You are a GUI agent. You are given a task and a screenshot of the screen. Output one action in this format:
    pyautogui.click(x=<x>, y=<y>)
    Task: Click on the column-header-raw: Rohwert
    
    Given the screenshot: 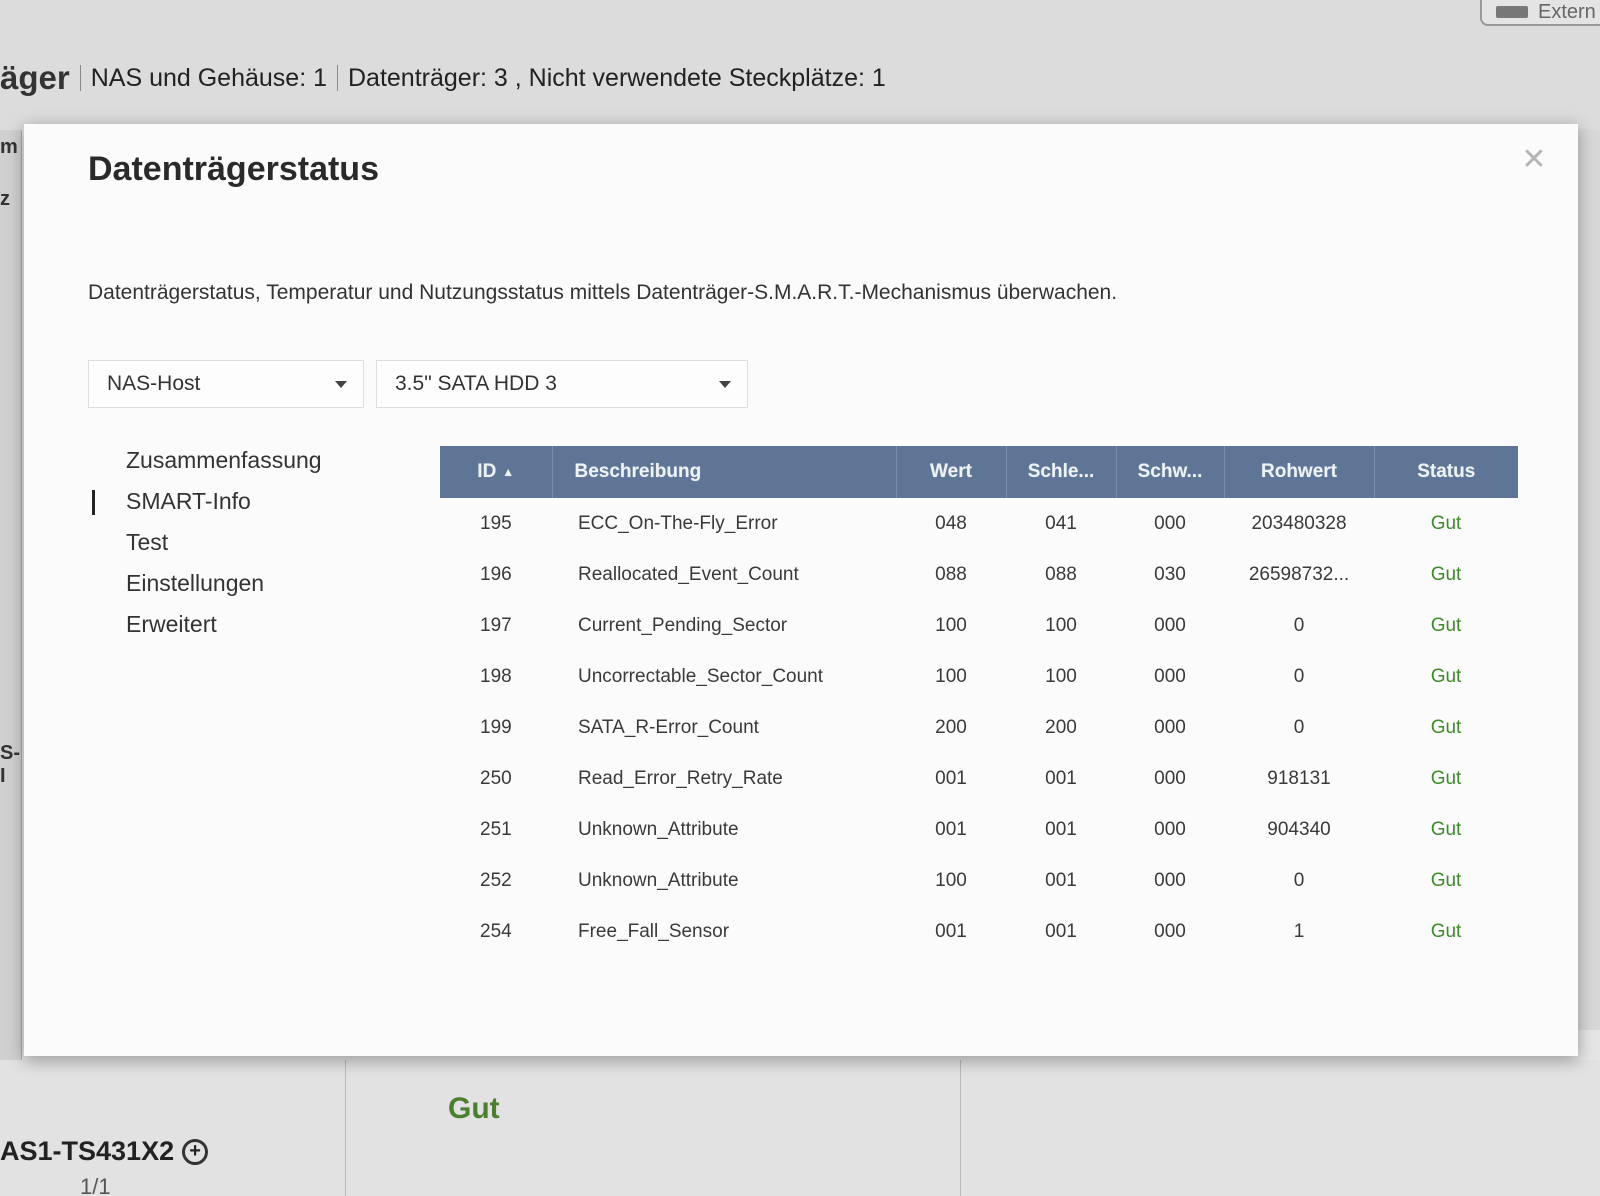 What is the action you would take?
    pyautogui.click(x=1299, y=472)
    